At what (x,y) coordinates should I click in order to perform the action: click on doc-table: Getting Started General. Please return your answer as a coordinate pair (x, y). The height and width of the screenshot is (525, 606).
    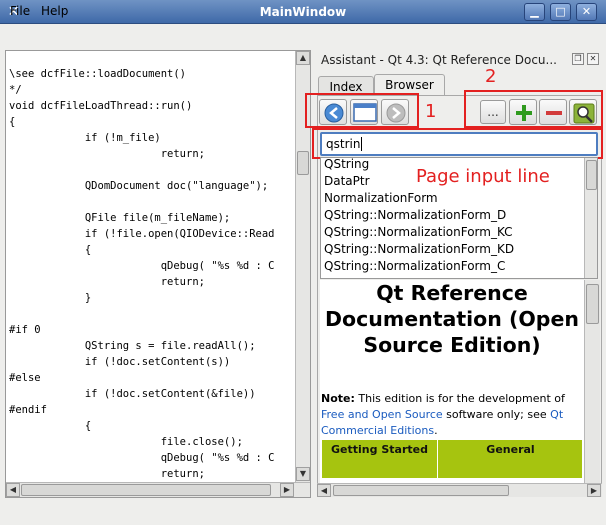
    Looking at the image, I should click on (452, 459).